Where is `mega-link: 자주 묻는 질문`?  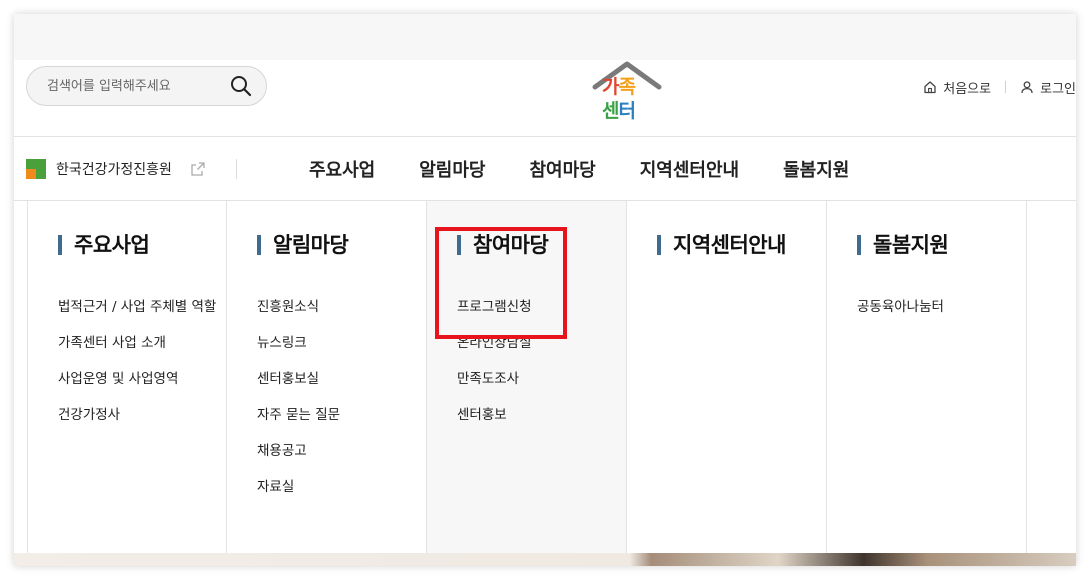 mega-link: 자주 묻는 질문 is located at coordinates (337, 415).